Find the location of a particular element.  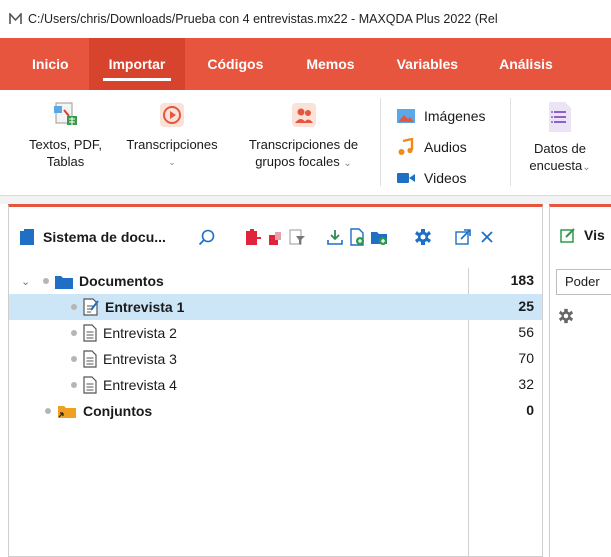

tree-row-entrevista-4: Entrevista 4 32 is located at coordinates (275, 385).